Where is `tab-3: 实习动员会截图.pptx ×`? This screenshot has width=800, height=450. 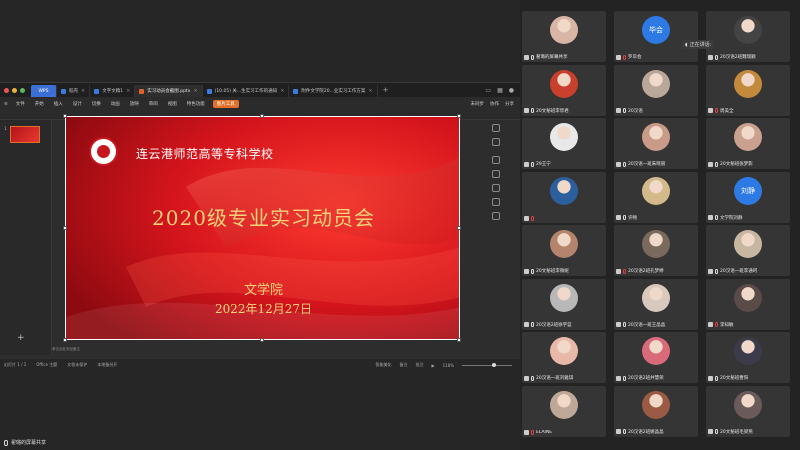 tab-3: 实习动员会截图.pptx × is located at coordinates (169, 91).